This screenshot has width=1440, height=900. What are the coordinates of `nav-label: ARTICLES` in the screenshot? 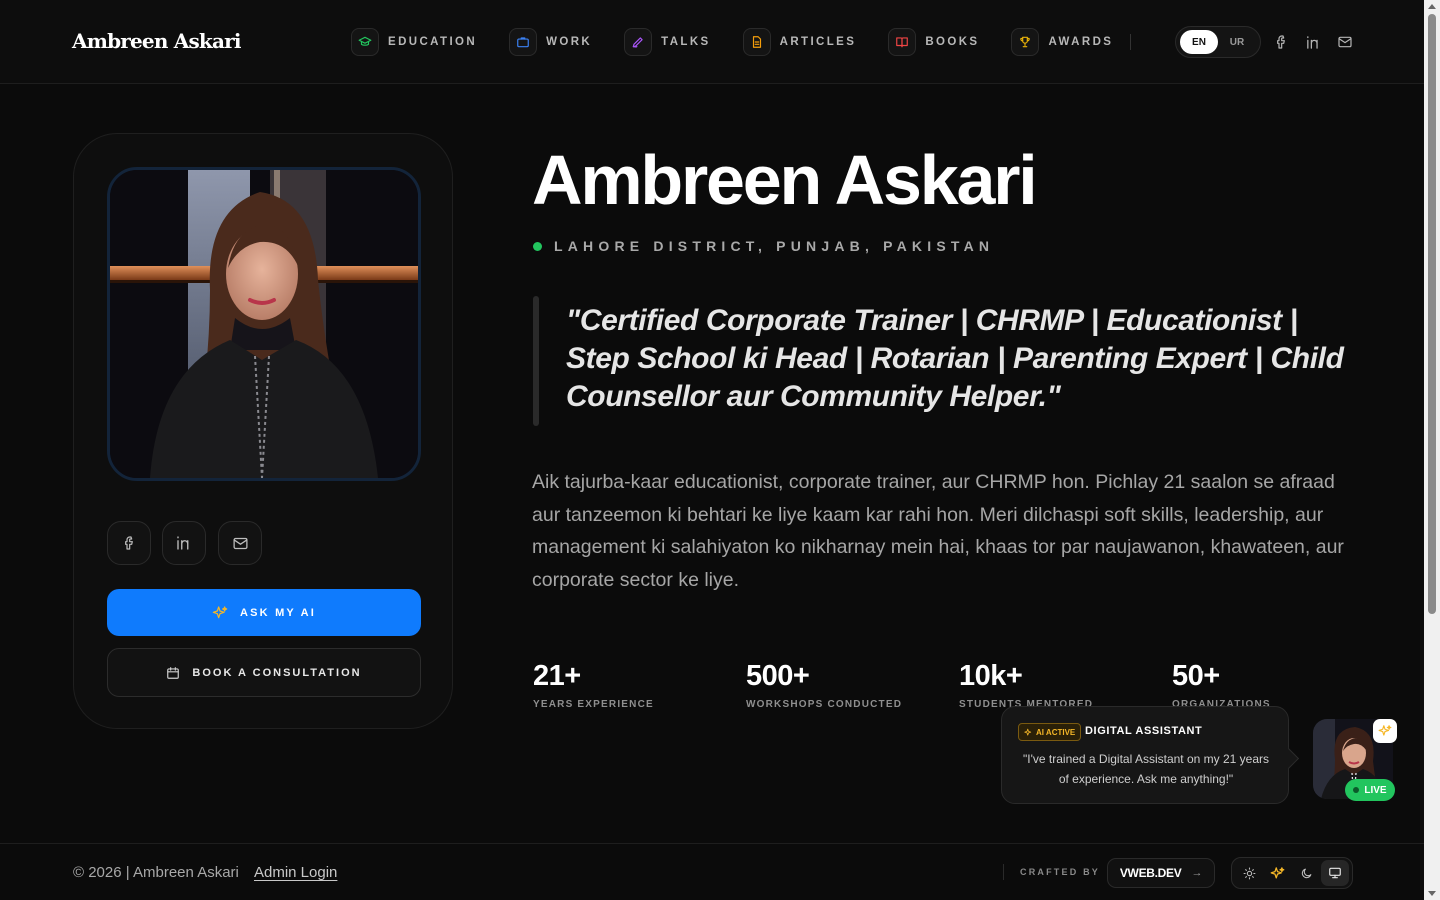 It's located at (818, 42).